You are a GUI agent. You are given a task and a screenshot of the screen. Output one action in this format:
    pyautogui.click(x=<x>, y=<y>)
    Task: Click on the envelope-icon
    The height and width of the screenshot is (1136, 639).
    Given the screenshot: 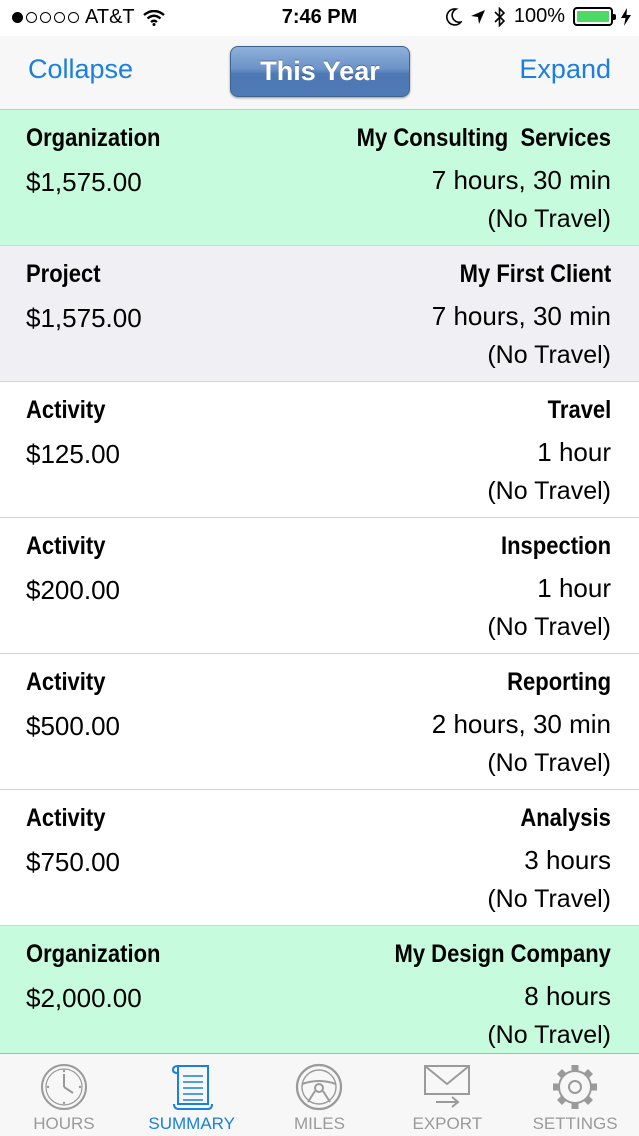 What is the action you would take?
    pyautogui.click(x=447, y=1086)
    